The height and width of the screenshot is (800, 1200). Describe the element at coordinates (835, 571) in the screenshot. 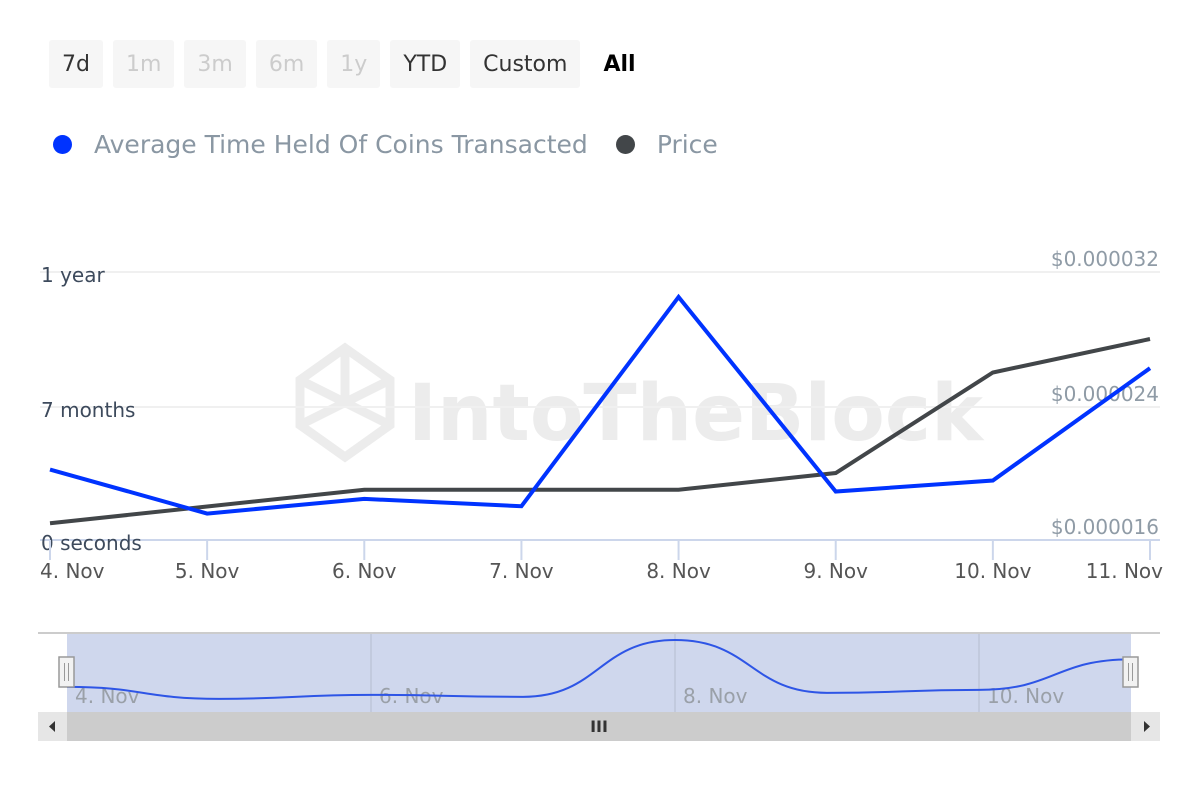

I see `x-axis-tick-label: 9. Nov` at that location.